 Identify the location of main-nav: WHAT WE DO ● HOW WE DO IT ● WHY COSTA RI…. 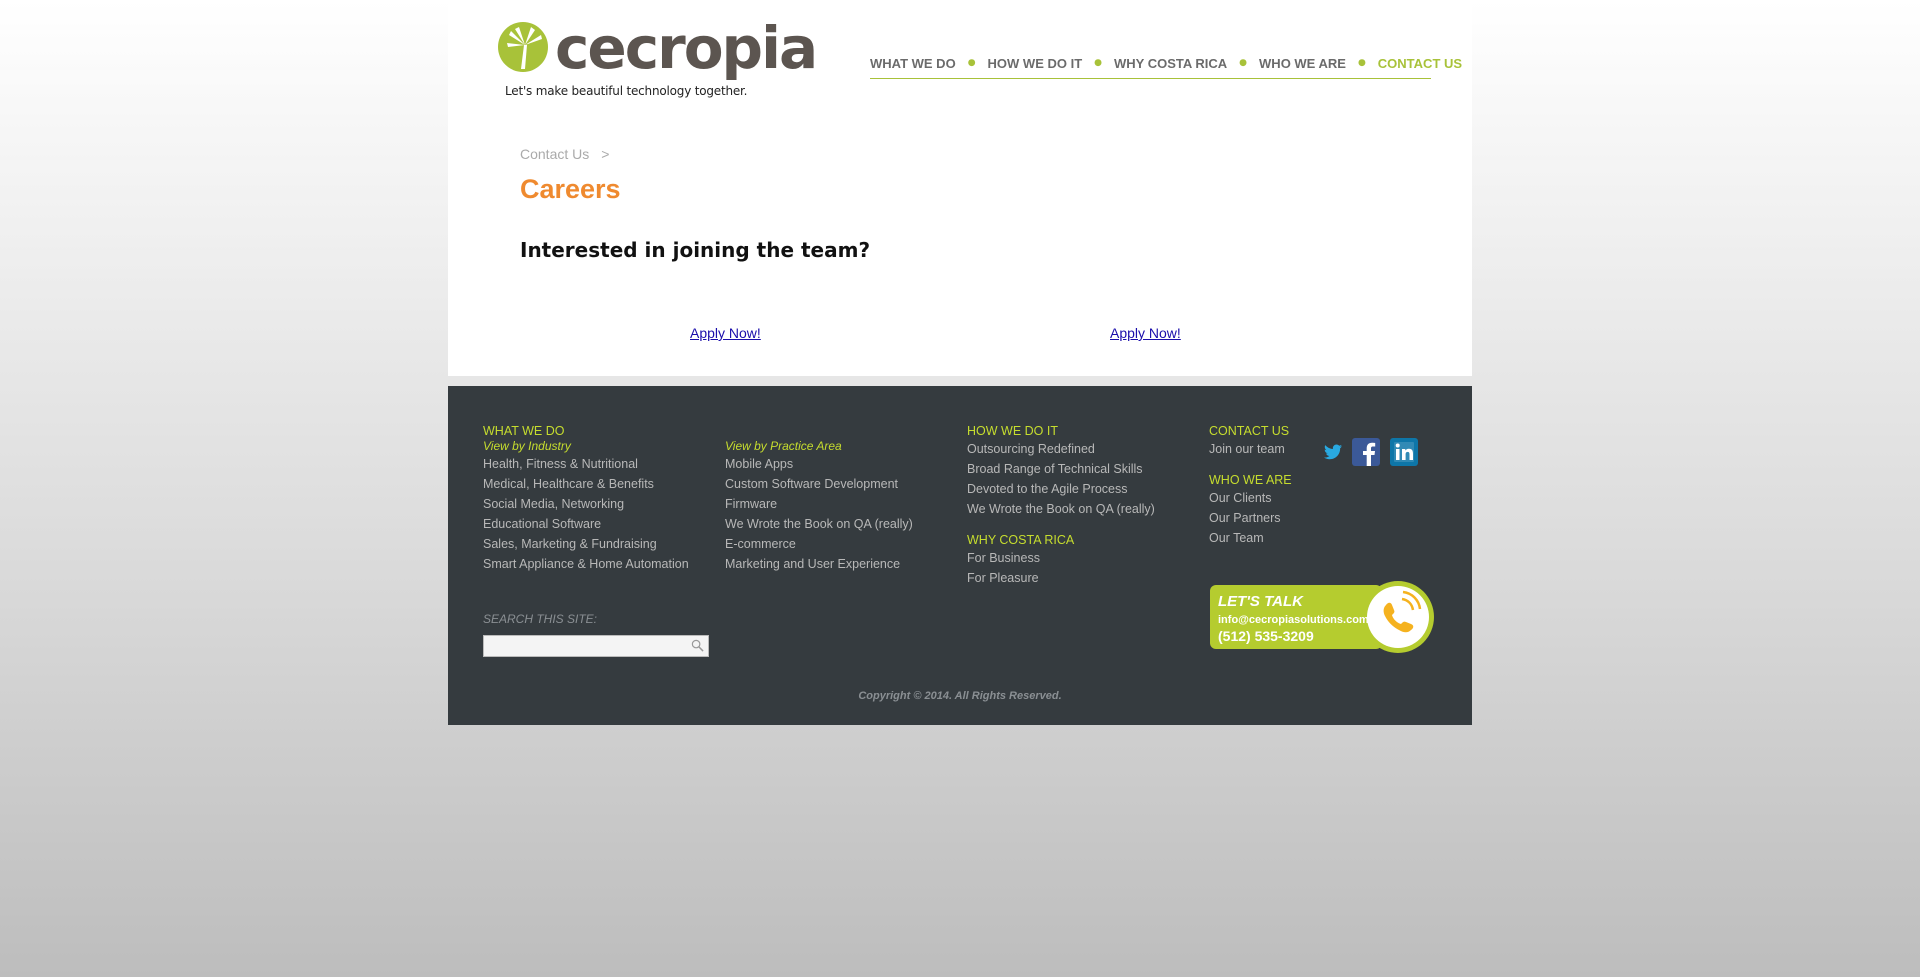
(1166, 67).